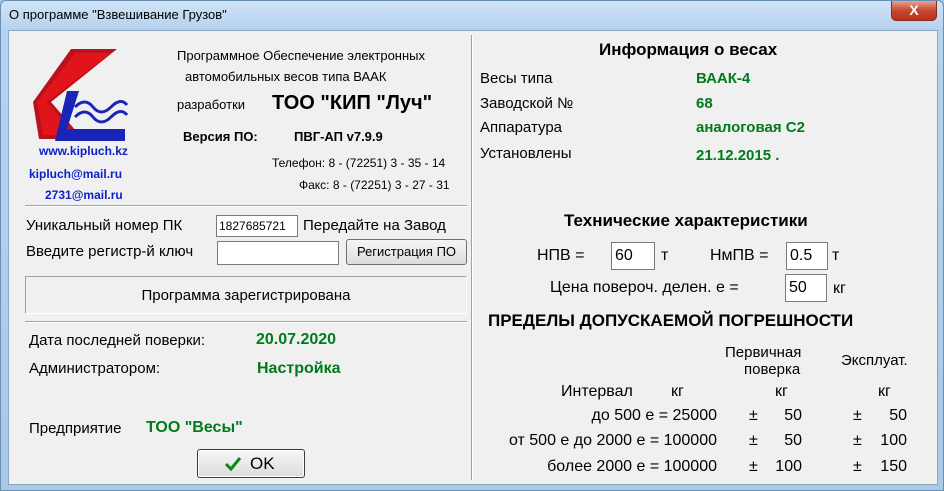  Describe the element at coordinates (781, 391) in the screenshot. I see `primary-unit: кг` at that location.